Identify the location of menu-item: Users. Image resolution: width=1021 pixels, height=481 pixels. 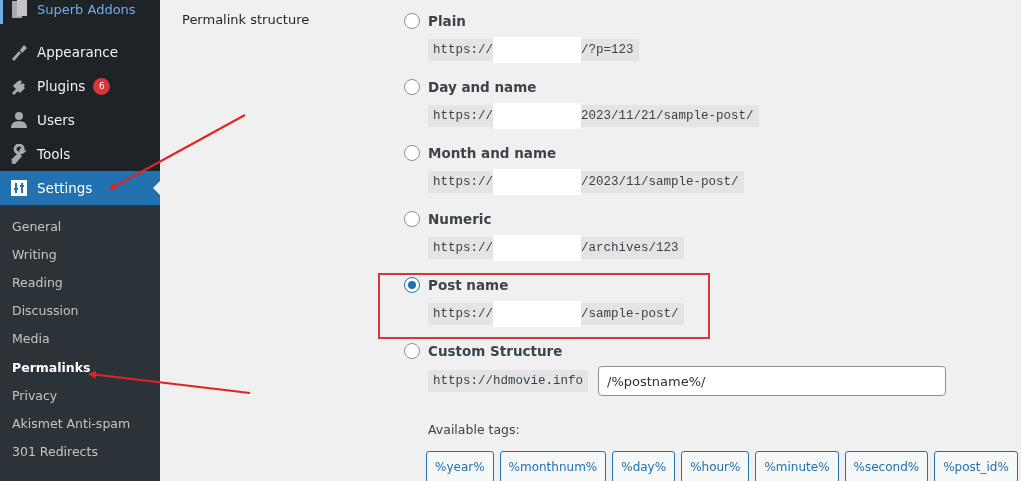
(80, 120).